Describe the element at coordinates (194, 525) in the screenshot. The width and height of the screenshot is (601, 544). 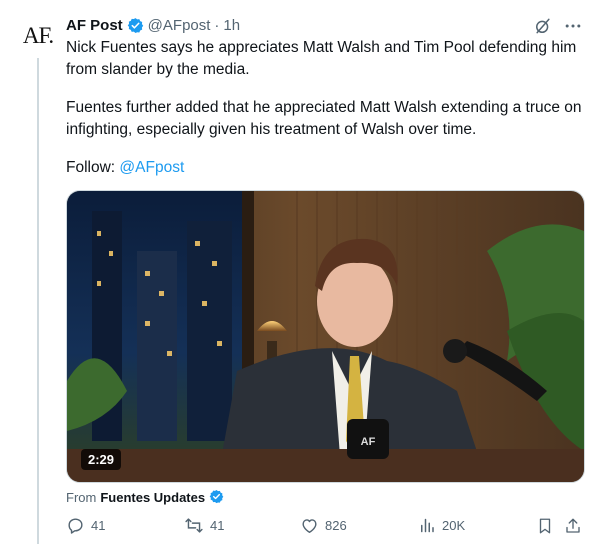
I see `retweet-icon` at that location.